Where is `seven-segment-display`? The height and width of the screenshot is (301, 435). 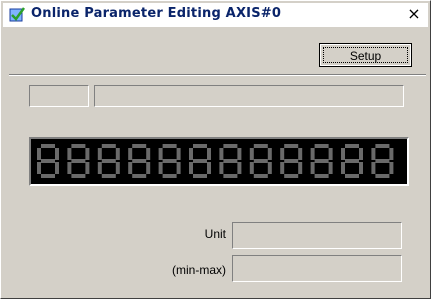 seven-segment-display is located at coordinates (219, 161).